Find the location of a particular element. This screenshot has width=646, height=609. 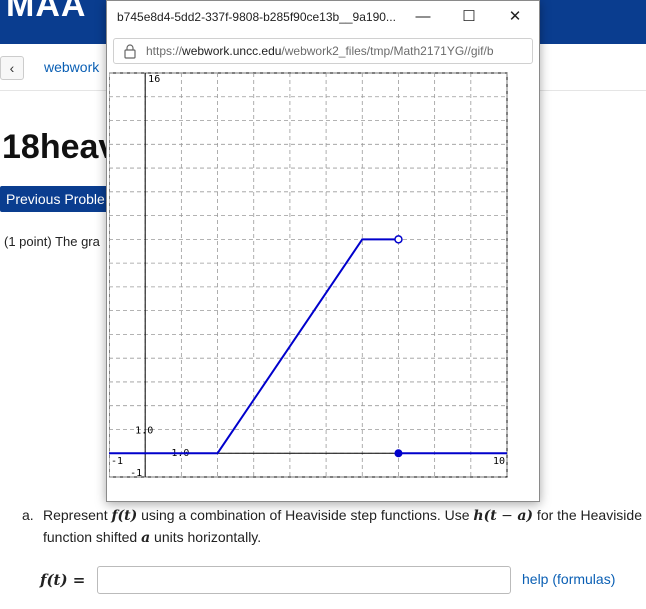

problem-statement: (1 point) The gra is located at coordinates (52, 241).